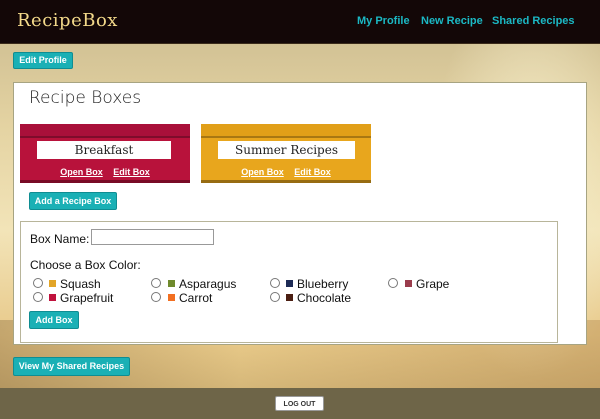  Describe the element at coordinates (80, 284) in the screenshot. I see `color-option-squash: Squash` at that location.